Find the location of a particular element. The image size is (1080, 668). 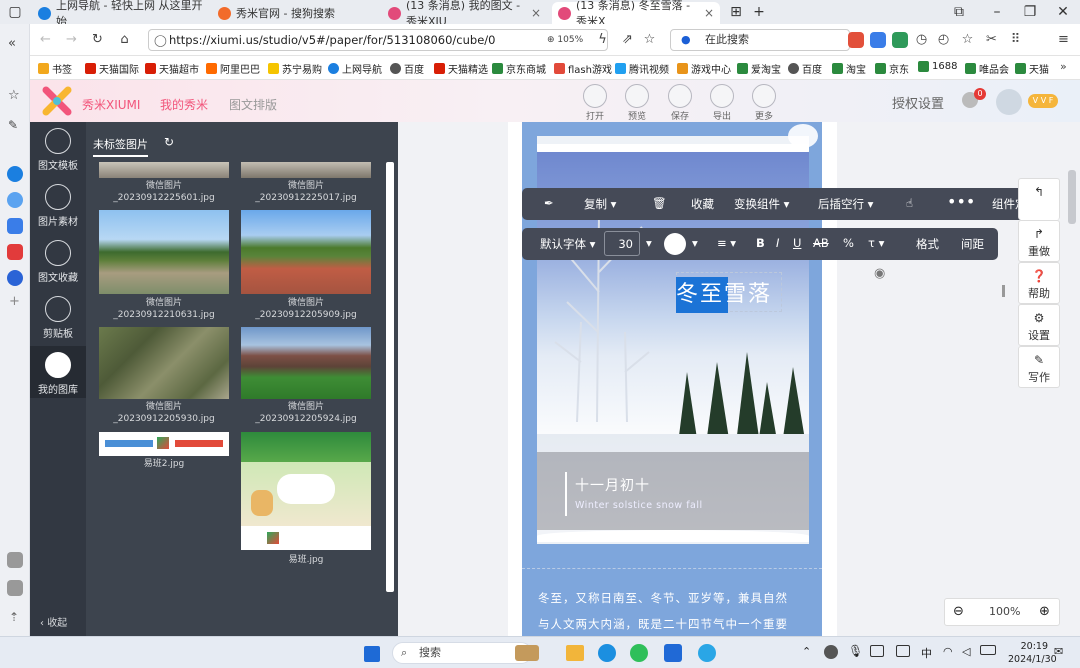

brand-name: 秀米XIUMI is located at coordinates (111, 104).